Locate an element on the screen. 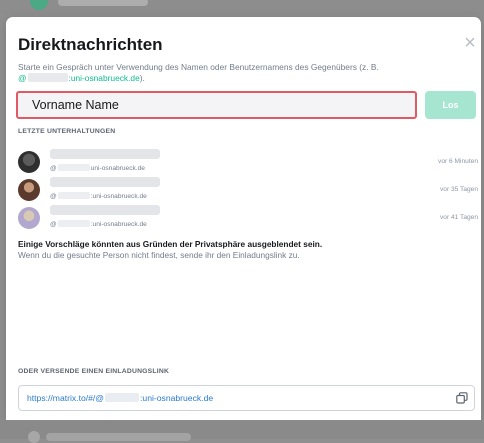 This screenshot has height=443, width=484. recent-conversation-row: @ uni-osnabrueck.de vor 6 Minuten is located at coordinates (248, 161).